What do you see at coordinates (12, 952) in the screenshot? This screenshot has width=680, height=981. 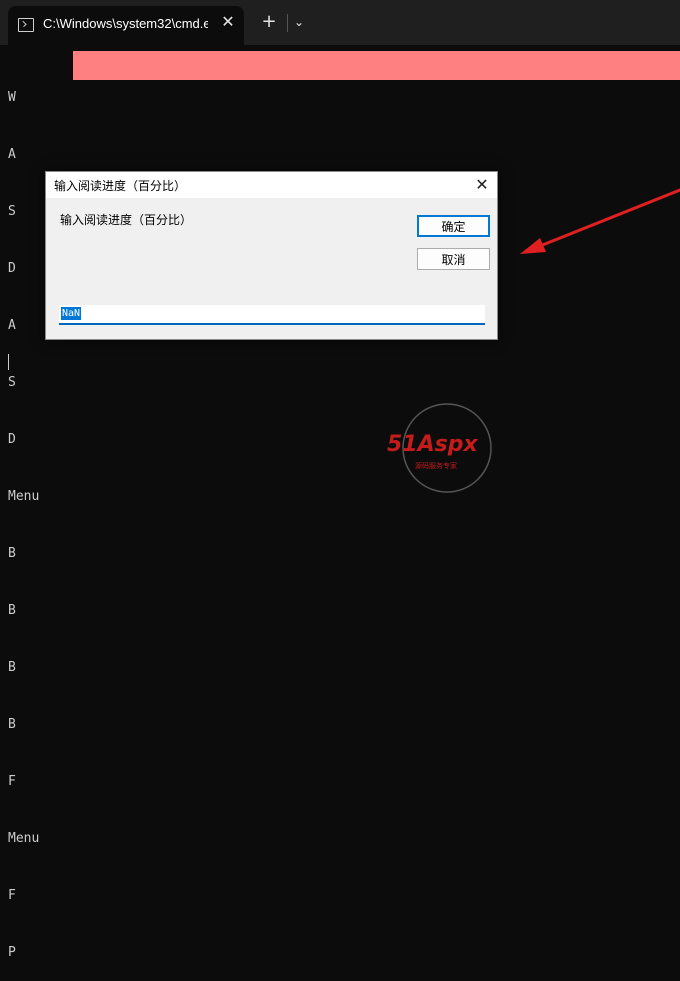 I see `console-line: P` at bounding box center [12, 952].